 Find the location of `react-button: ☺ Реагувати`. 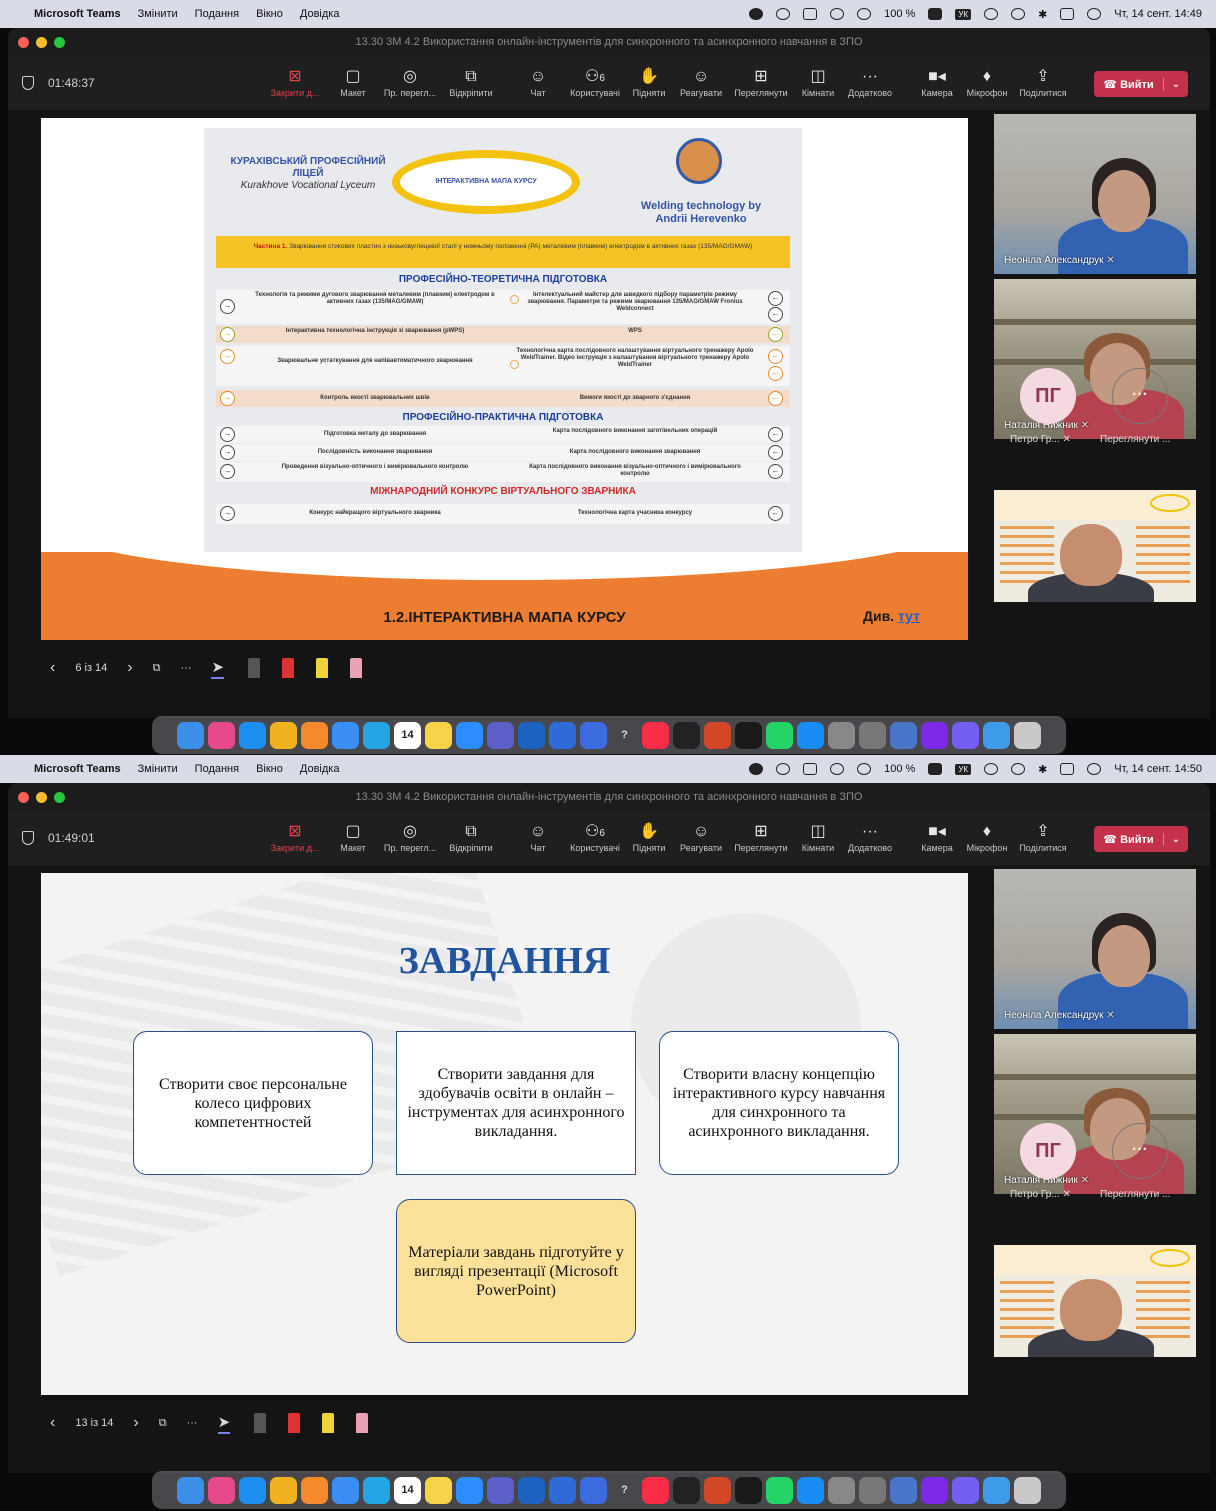

react-button: ☺ Реагувати is located at coordinates (701, 837).